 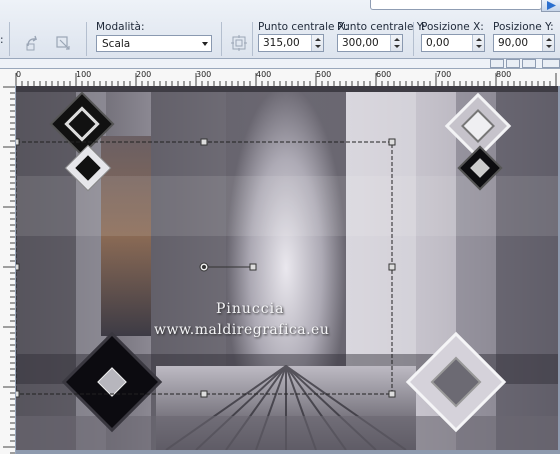 I want to click on transform-icon, so click(x=63, y=43).